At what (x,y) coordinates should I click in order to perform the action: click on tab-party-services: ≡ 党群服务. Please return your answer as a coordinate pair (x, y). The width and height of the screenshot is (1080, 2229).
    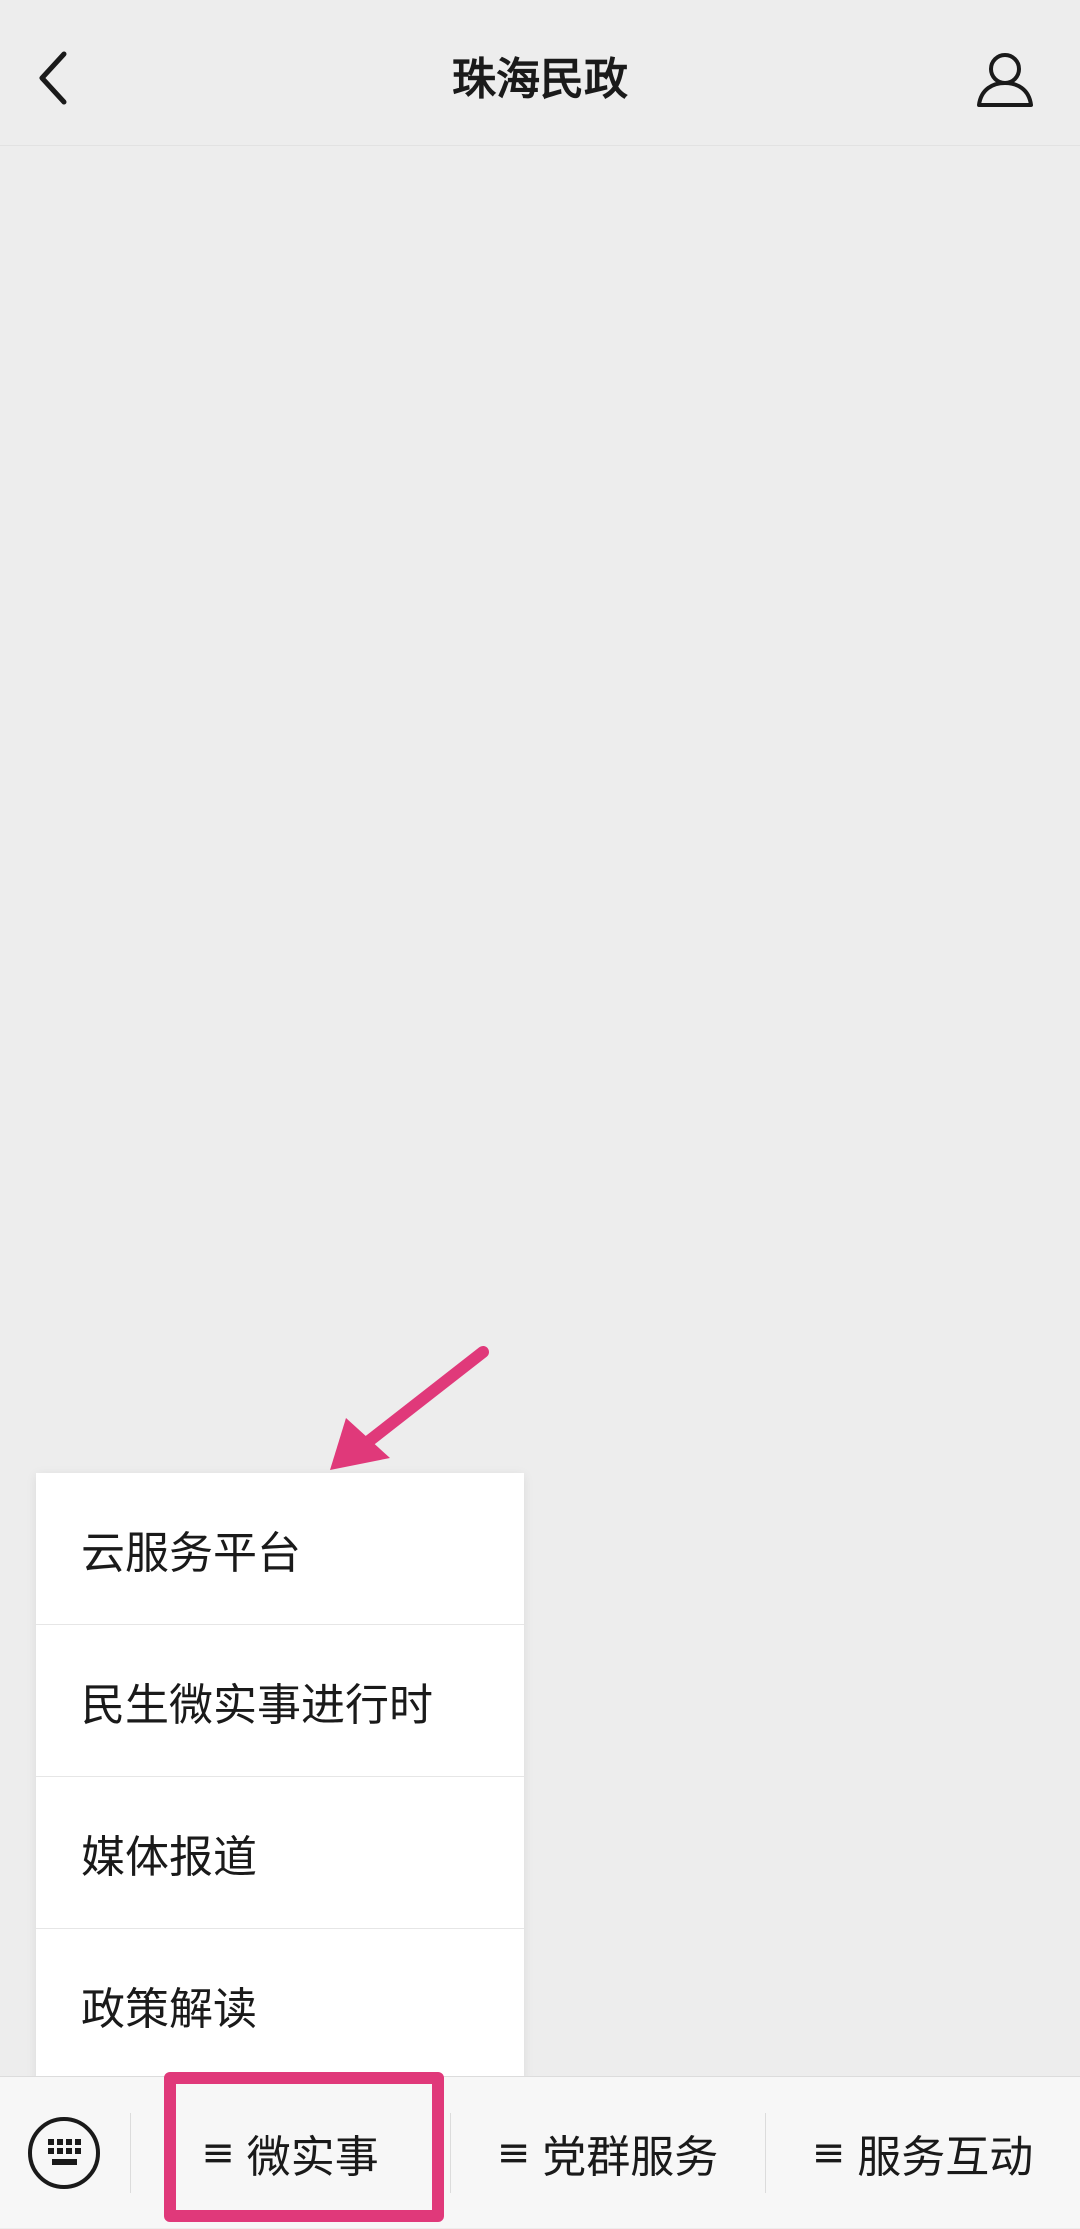
    Looking at the image, I should click on (607, 2153).